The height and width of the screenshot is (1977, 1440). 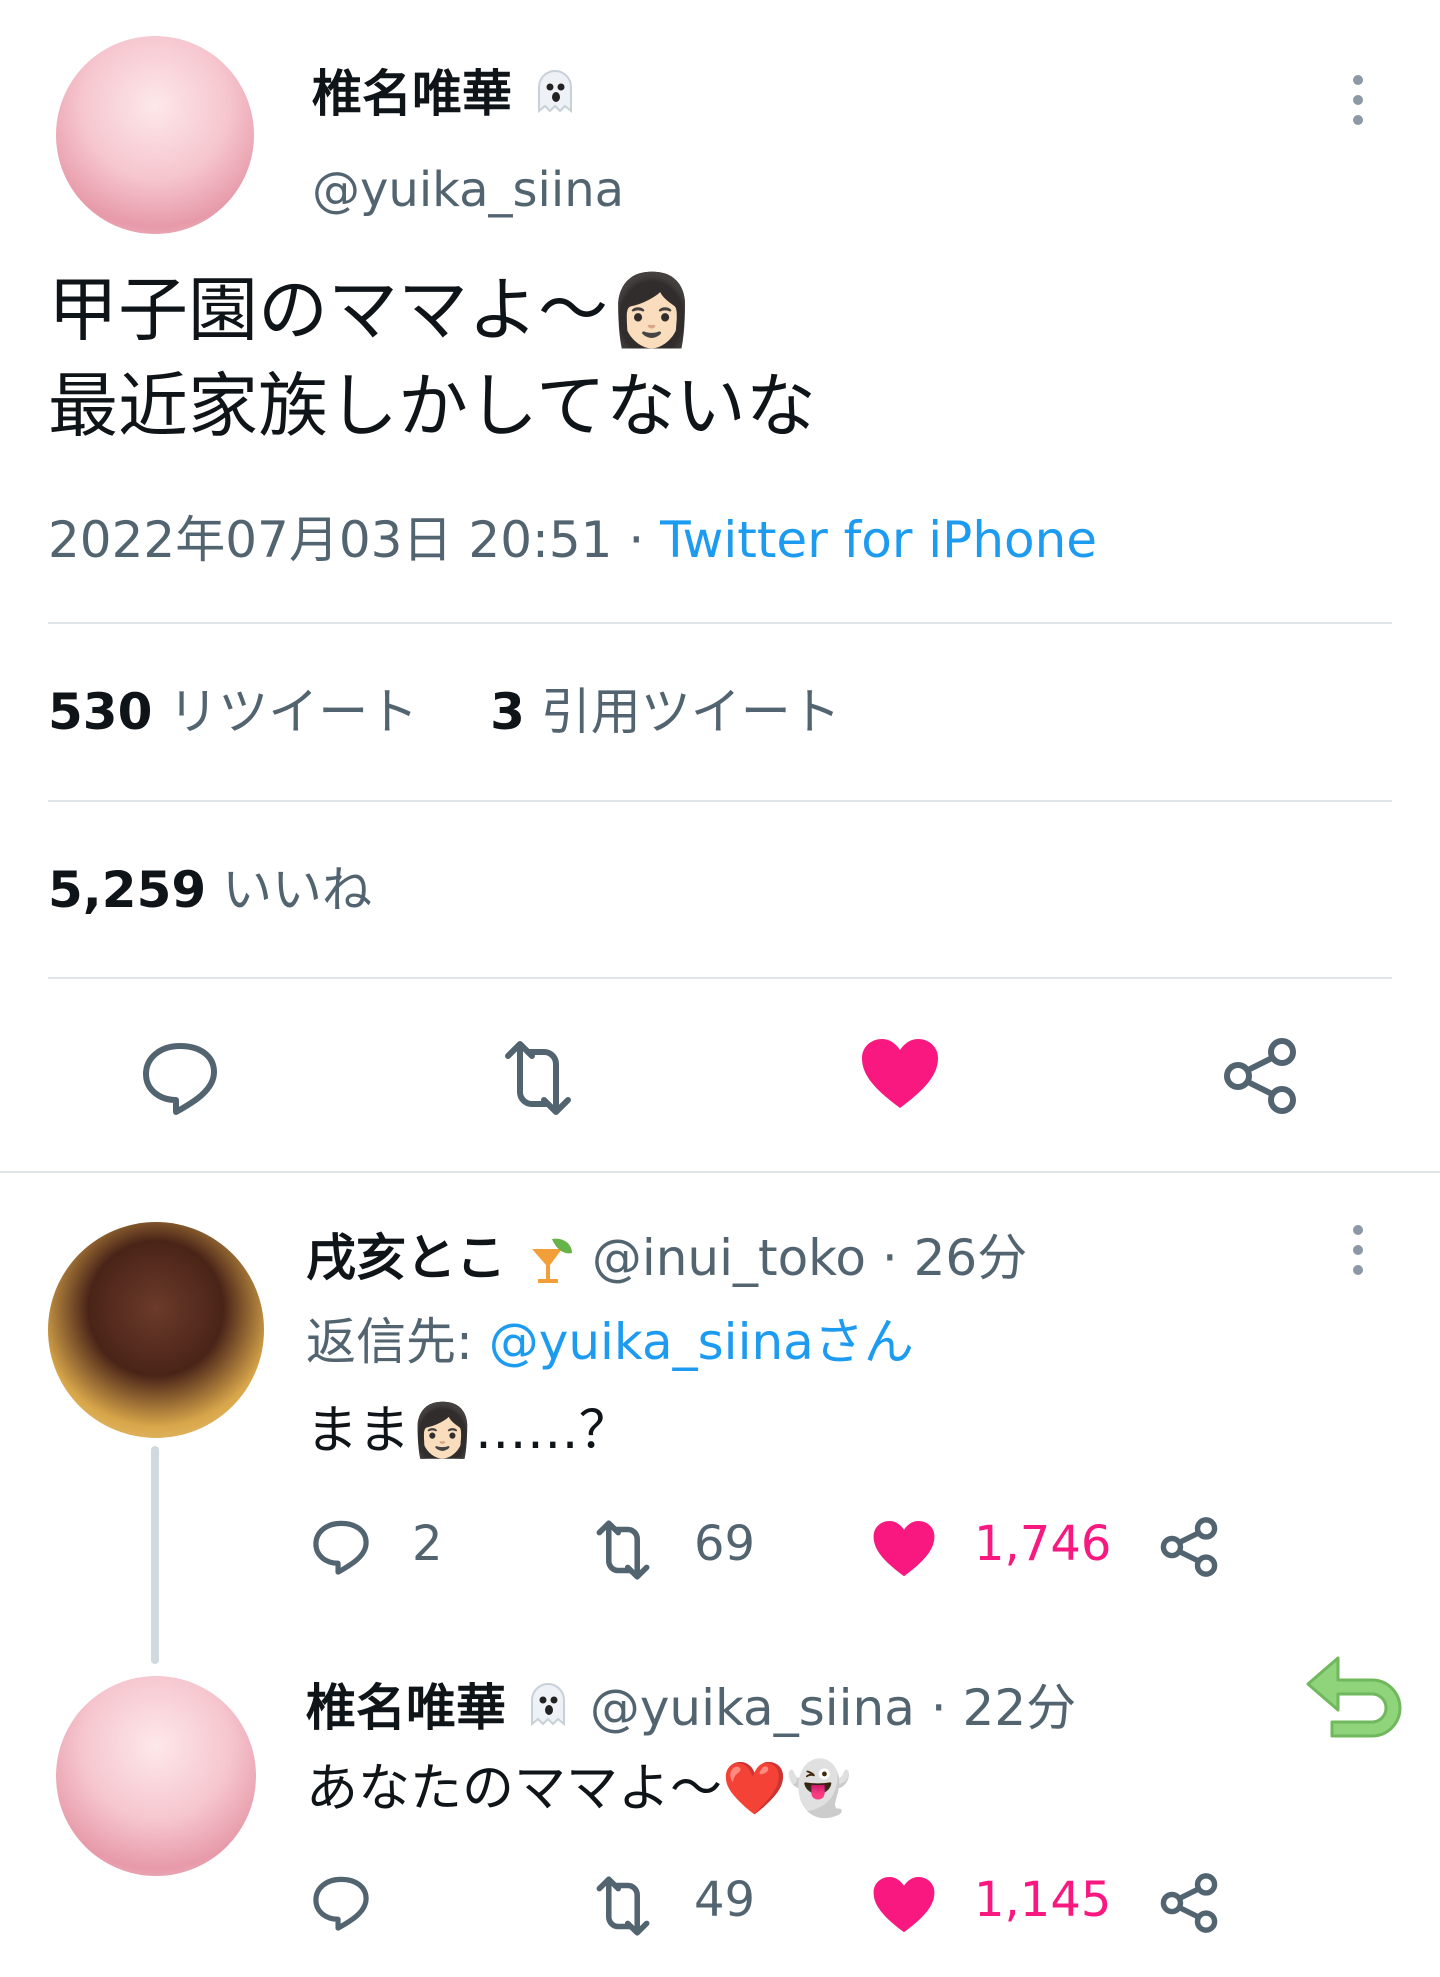 I want to click on reply-handle-time: @yuika_siina · 22分, so click(x=833, y=1708).